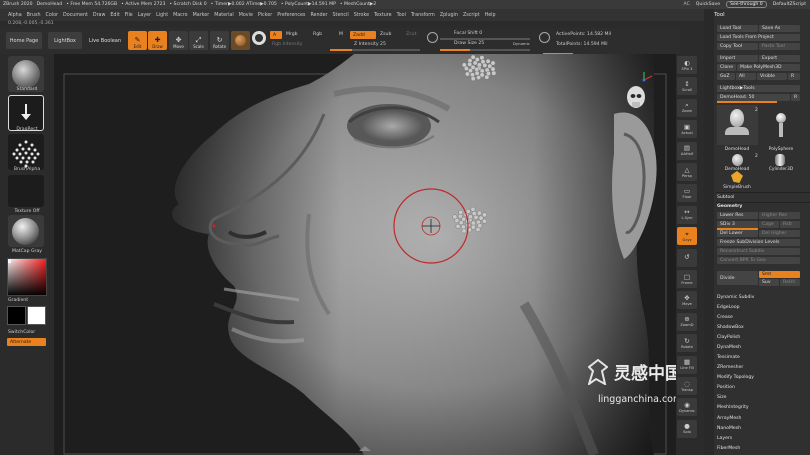 This screenshot has height=455, width=810. I want to click on paste-tool-button: Paste Tool, so click(779, 46).